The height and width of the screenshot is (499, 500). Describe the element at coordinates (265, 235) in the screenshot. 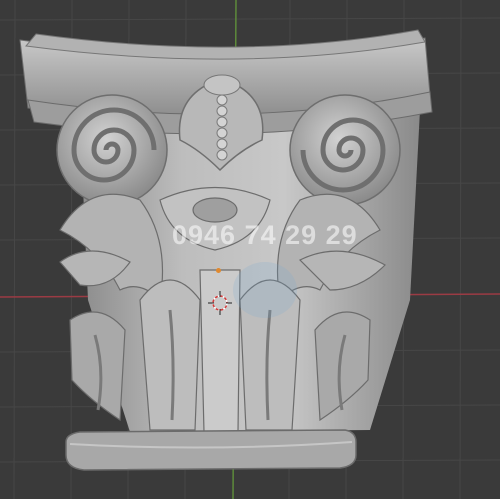

I see `phone-watermark: 0946 74 29 29` at that location.